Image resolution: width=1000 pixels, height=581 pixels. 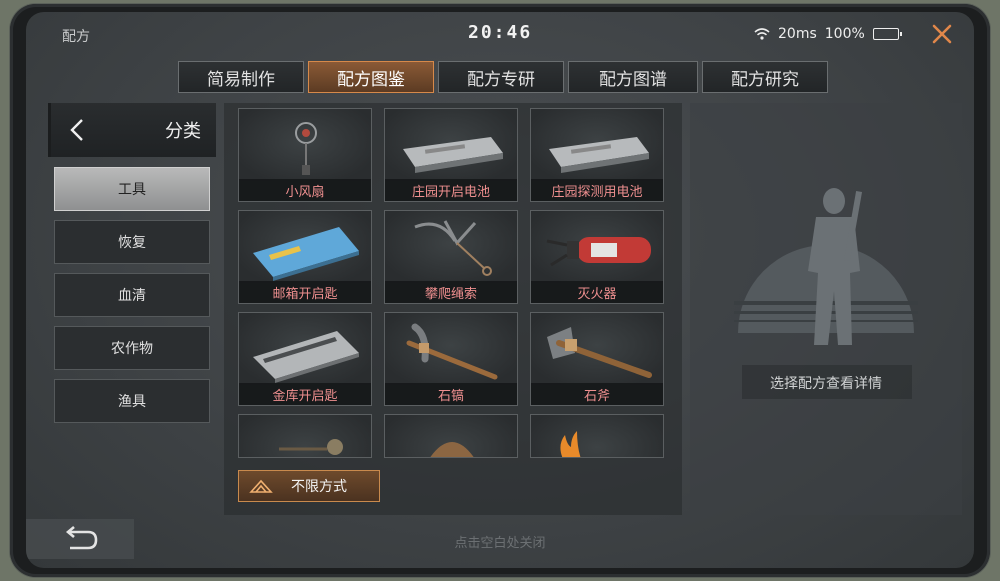 I want to click on recipe-item-manor-battery: 庄园开启电池, so click(x=451, y=155).